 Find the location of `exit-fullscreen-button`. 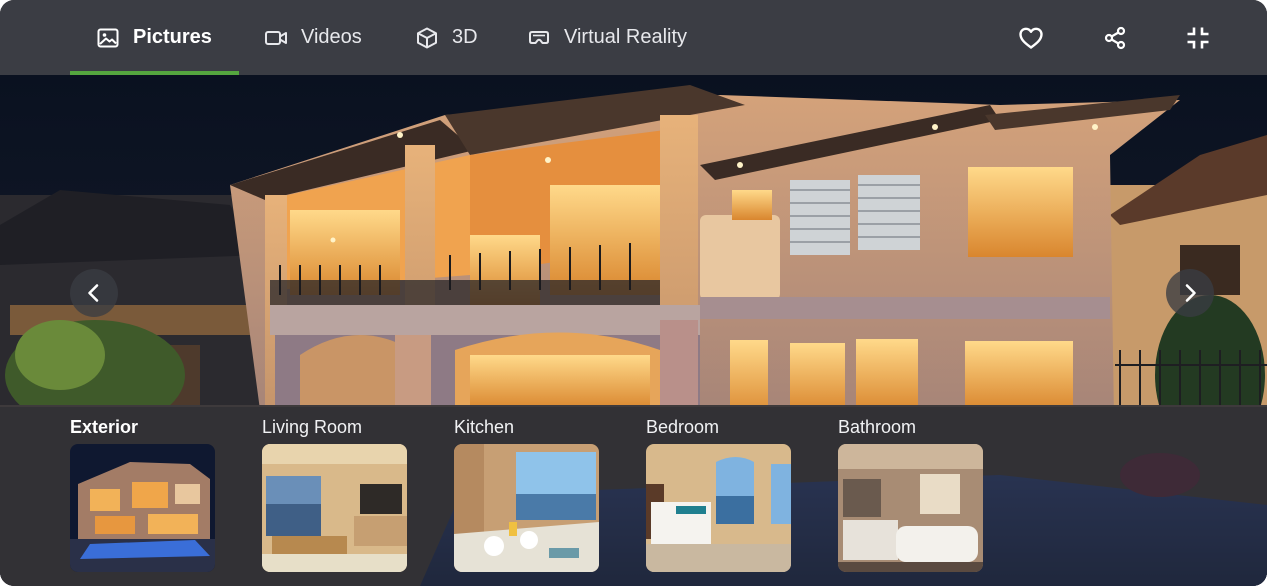

exit-fullscreen-button is located at coordinates (1198, 38).